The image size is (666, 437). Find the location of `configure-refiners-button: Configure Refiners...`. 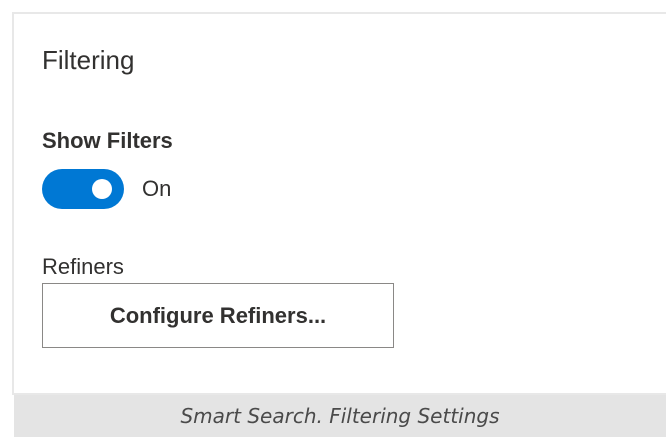

configure-refiners-button: Configure Refiners... is located at coordinates (218, 315).